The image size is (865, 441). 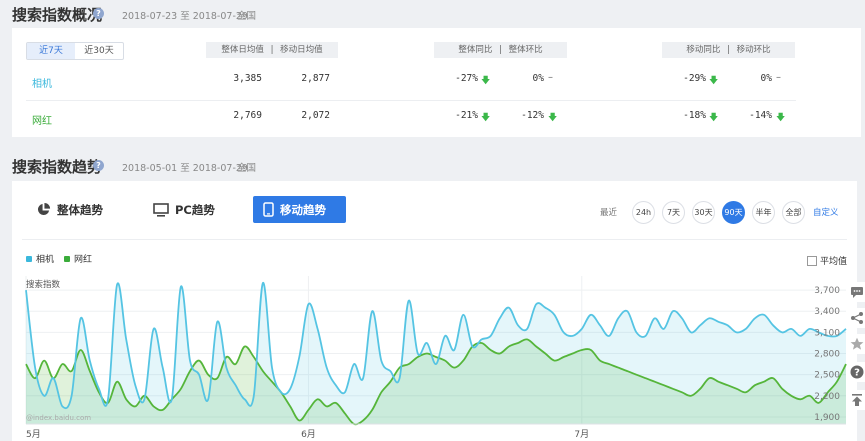 I want to click on share-icon, so click(x=856, y=318).